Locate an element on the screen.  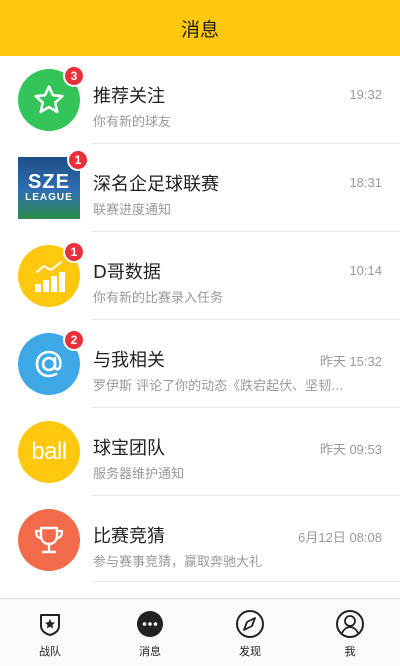
message-time: 昨天 09:53 is located at coordinates (350, 449).